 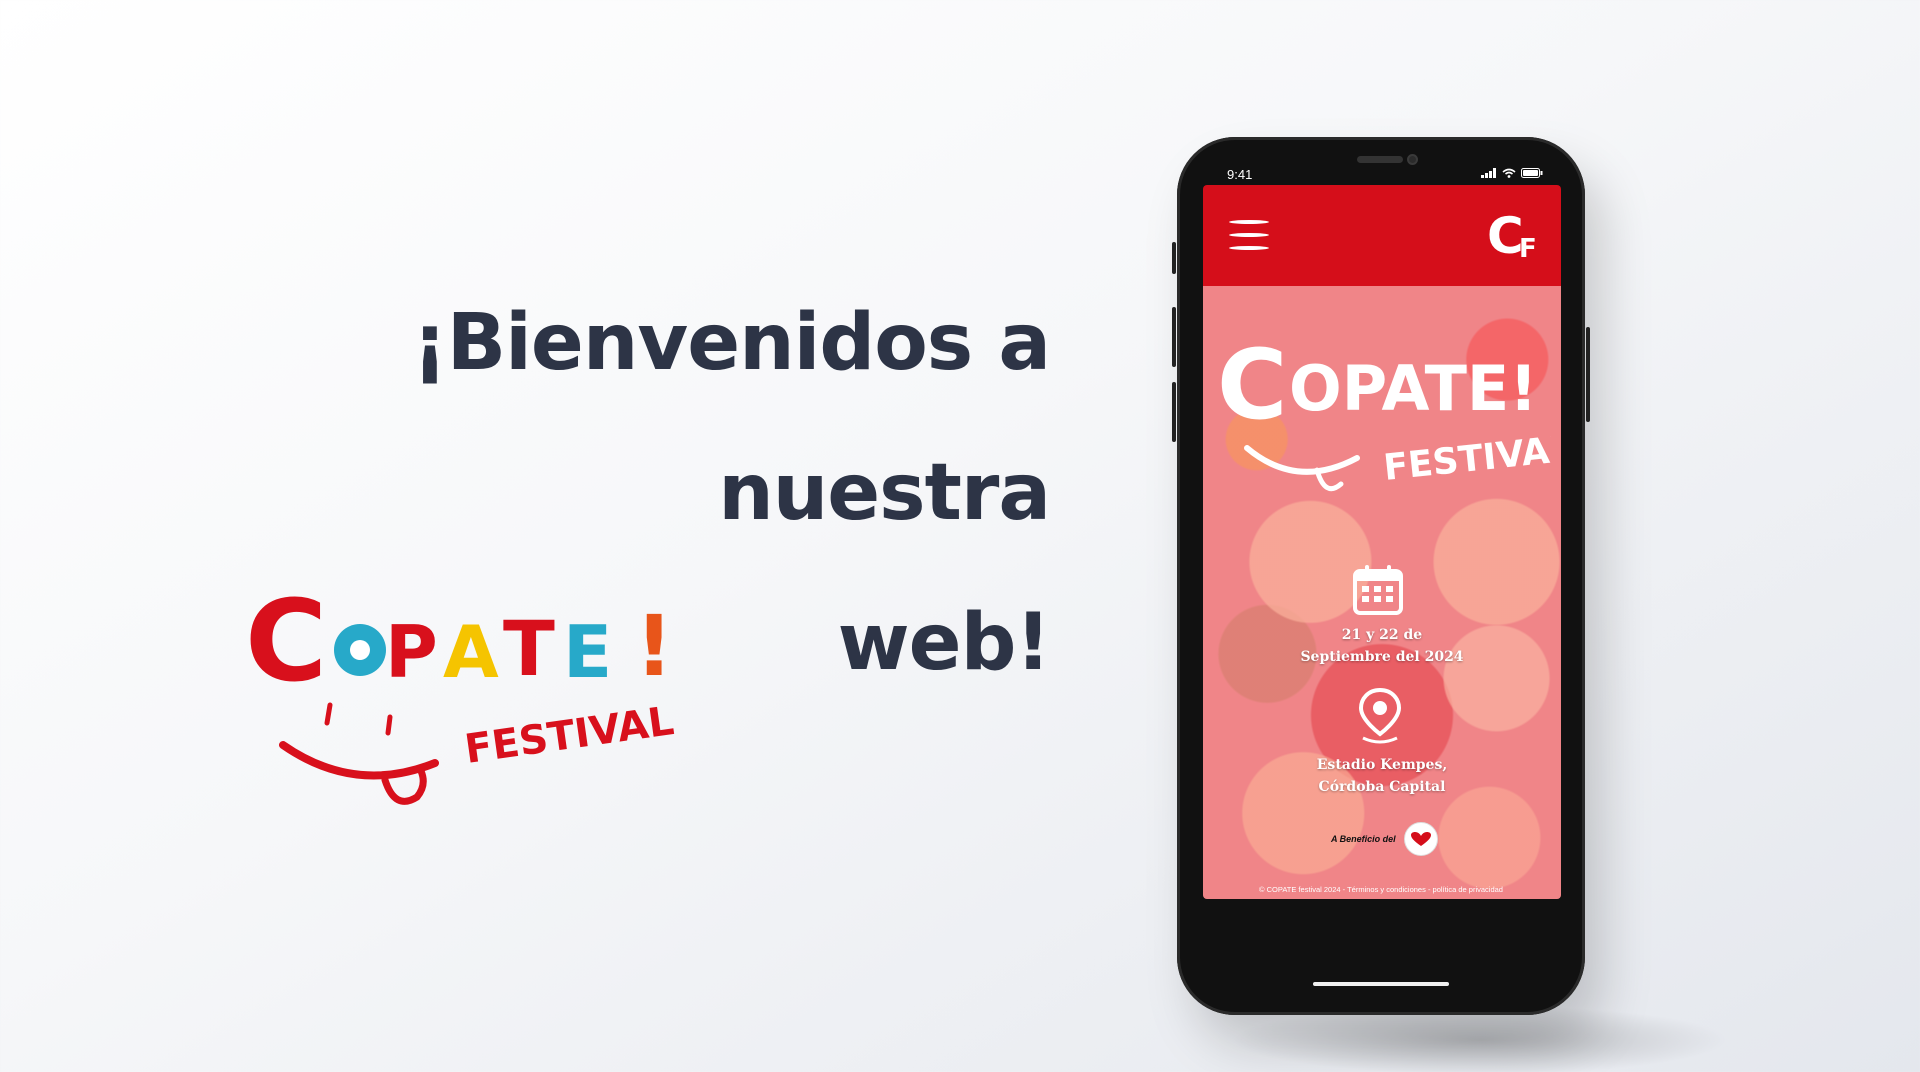 What do you see at coordinates (587, 652) in the screenshot?
I see `svg-text: E` at bounding box center [587, 652].